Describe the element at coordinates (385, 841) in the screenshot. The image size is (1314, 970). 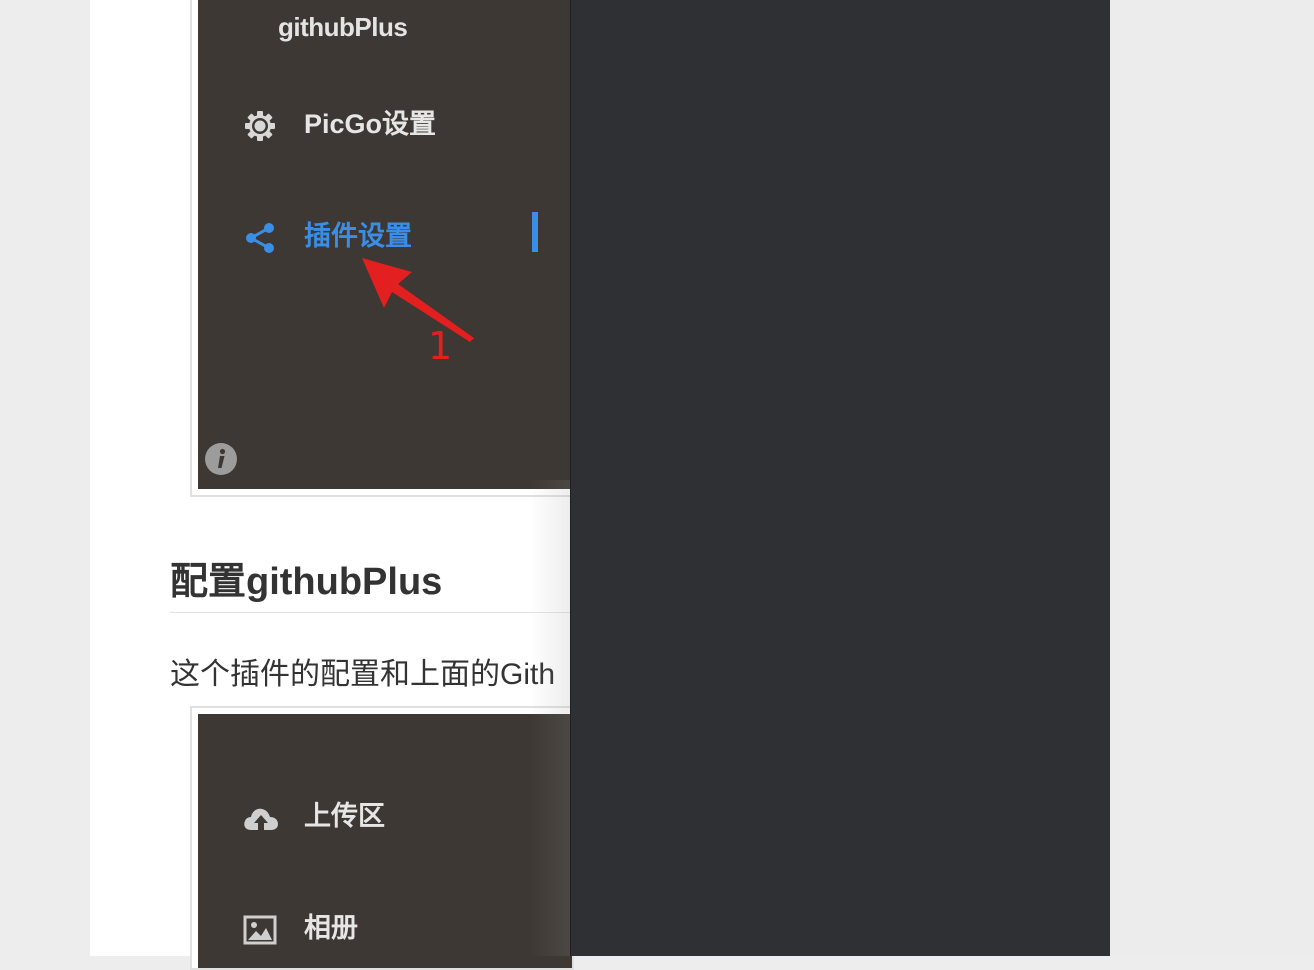
I see `picgo-sidebar-2: 上传区 相册` at that location.